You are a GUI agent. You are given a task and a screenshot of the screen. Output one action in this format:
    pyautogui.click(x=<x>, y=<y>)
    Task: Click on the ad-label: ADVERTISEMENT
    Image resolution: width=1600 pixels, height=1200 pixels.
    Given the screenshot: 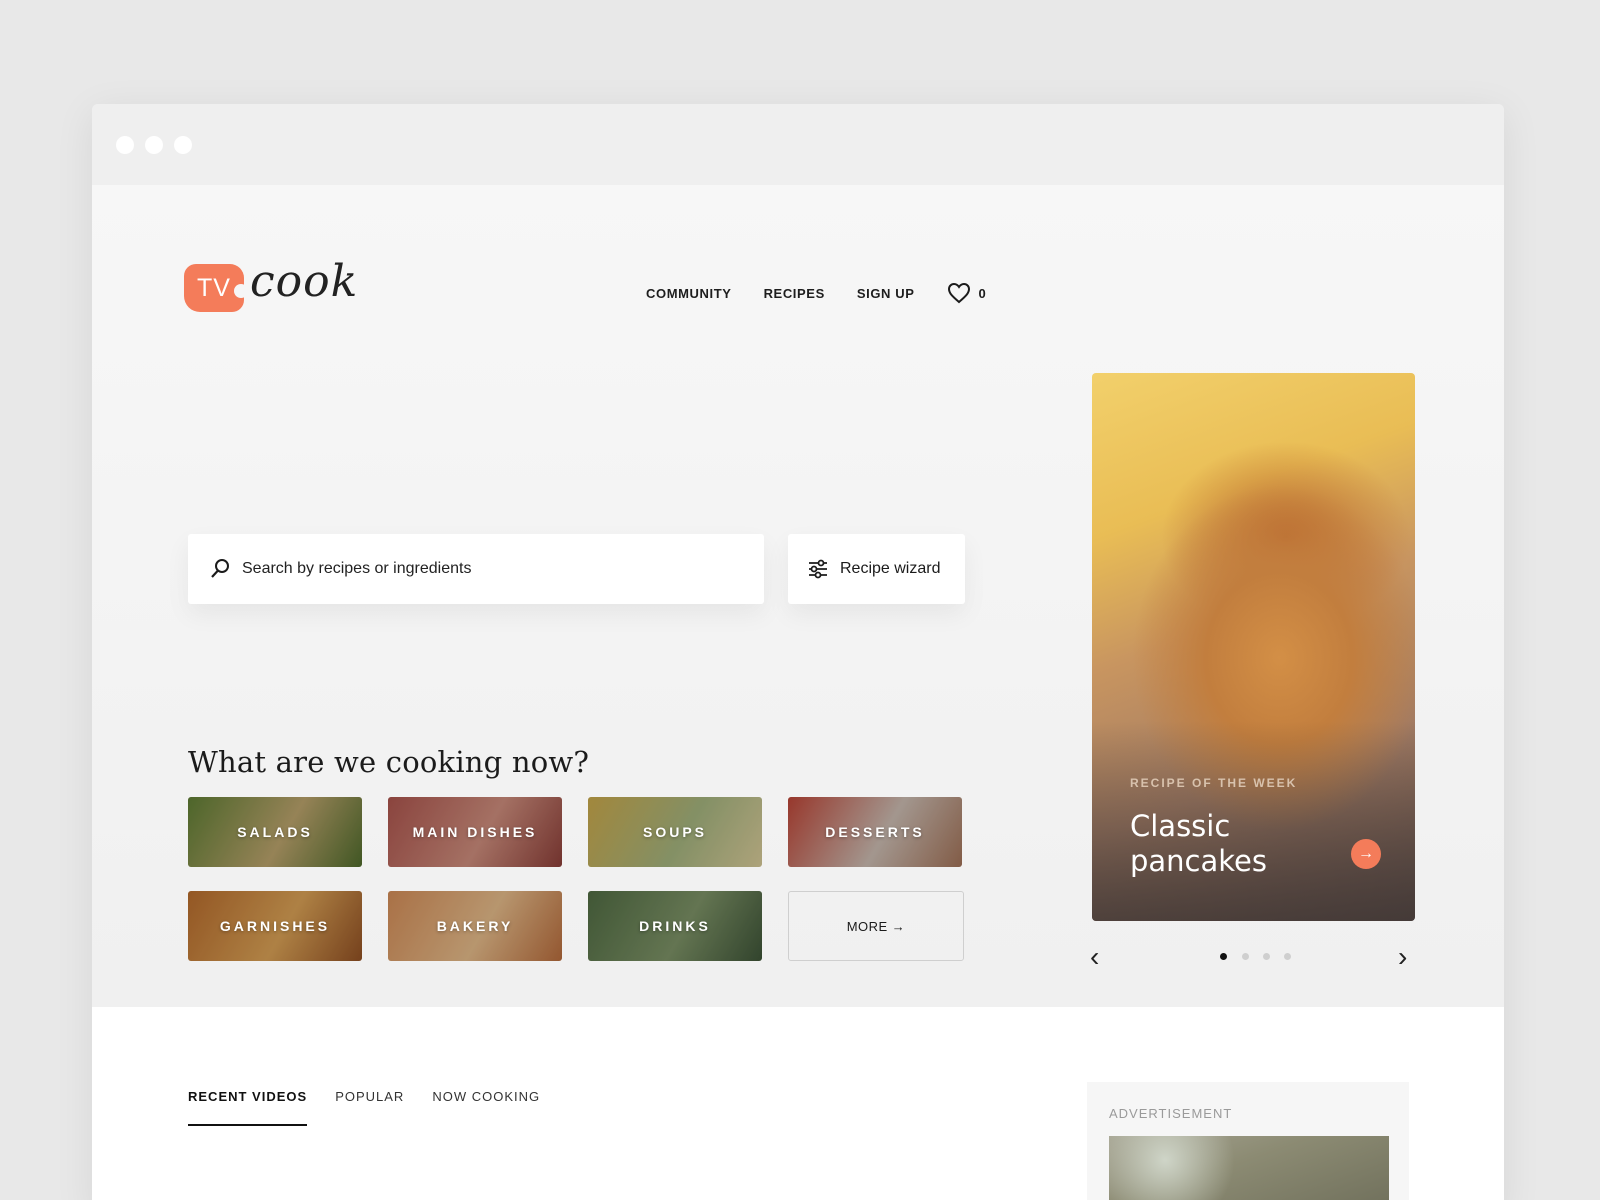 What is the action you would take?
    pyautogui.click(x=1171, y=1113)
    